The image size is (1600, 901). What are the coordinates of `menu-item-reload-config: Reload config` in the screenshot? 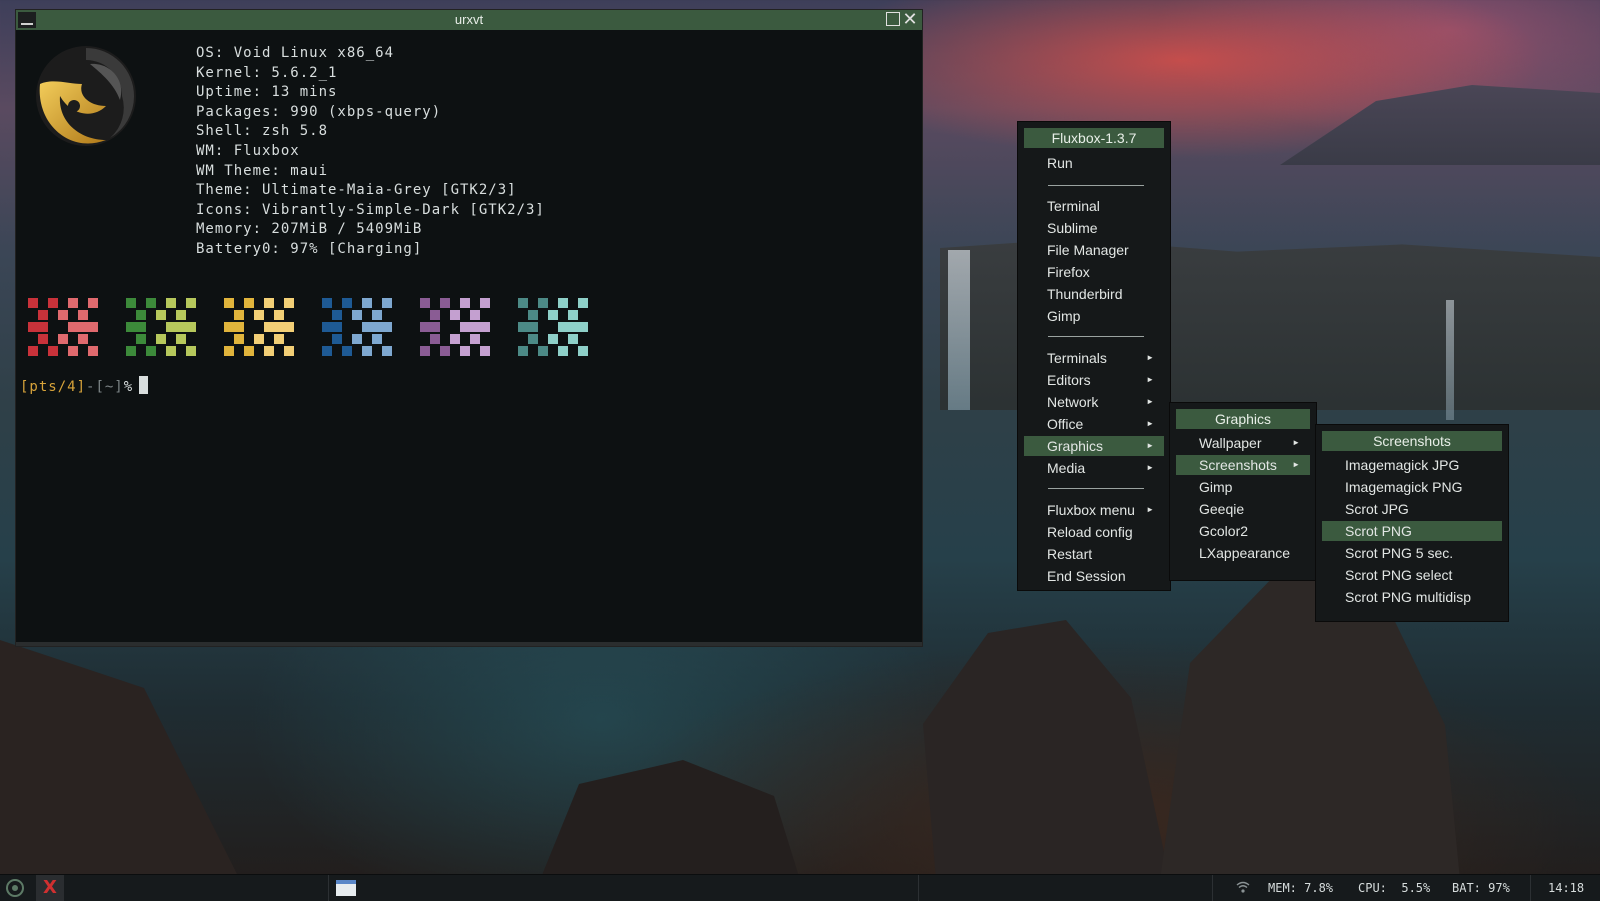 It's located at (1094, 532).